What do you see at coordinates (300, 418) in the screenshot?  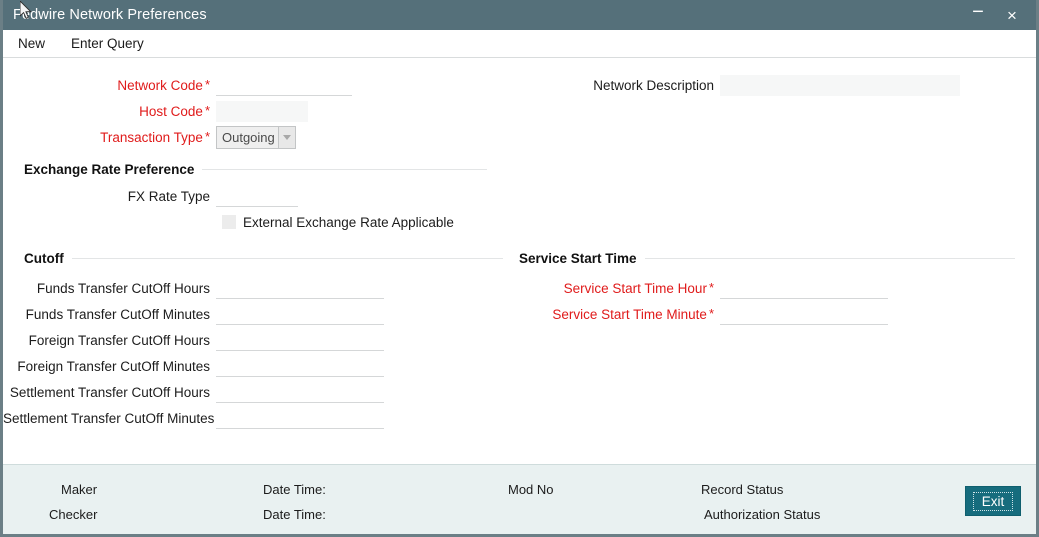 I see `settlement-transfer-cutoff-minutes-input` at bounding box center [300, 418].